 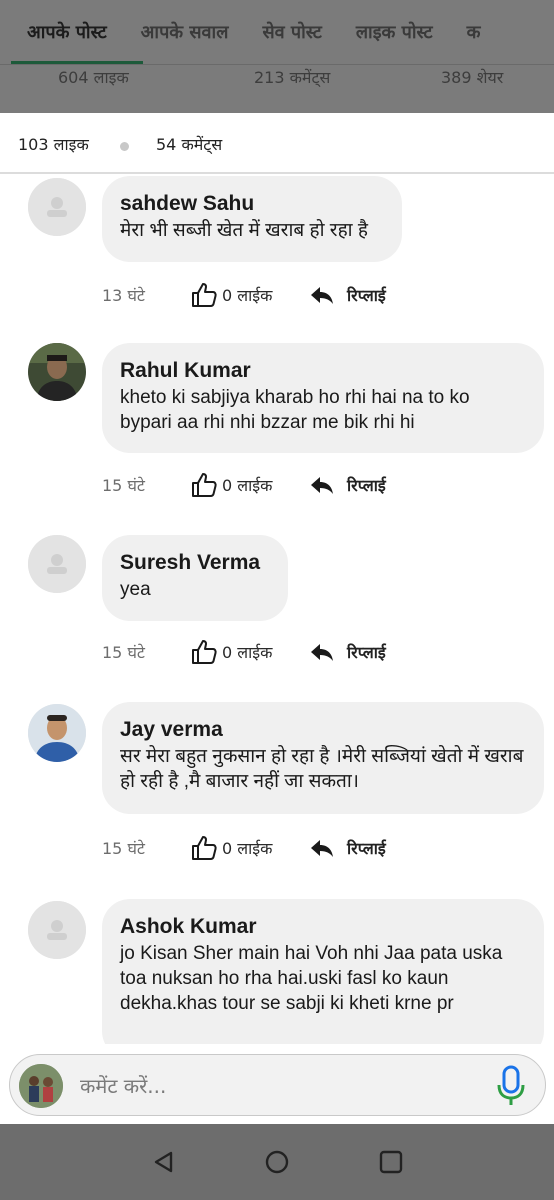 I want to click on recents-button, so click(x=391, y=1162).